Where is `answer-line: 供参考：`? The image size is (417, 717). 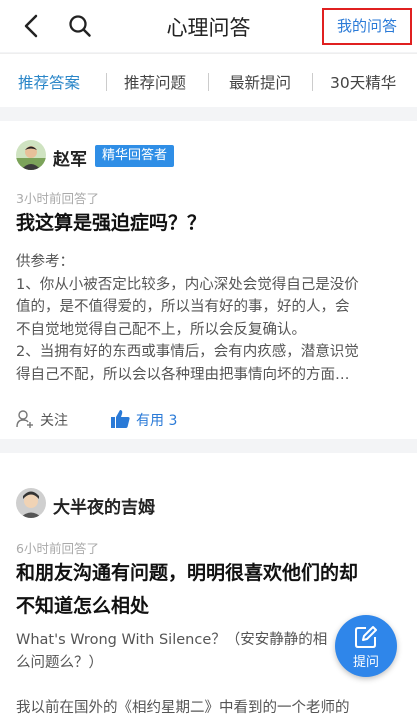 answer-line: 供参考： is located at coordinates (45, 262).